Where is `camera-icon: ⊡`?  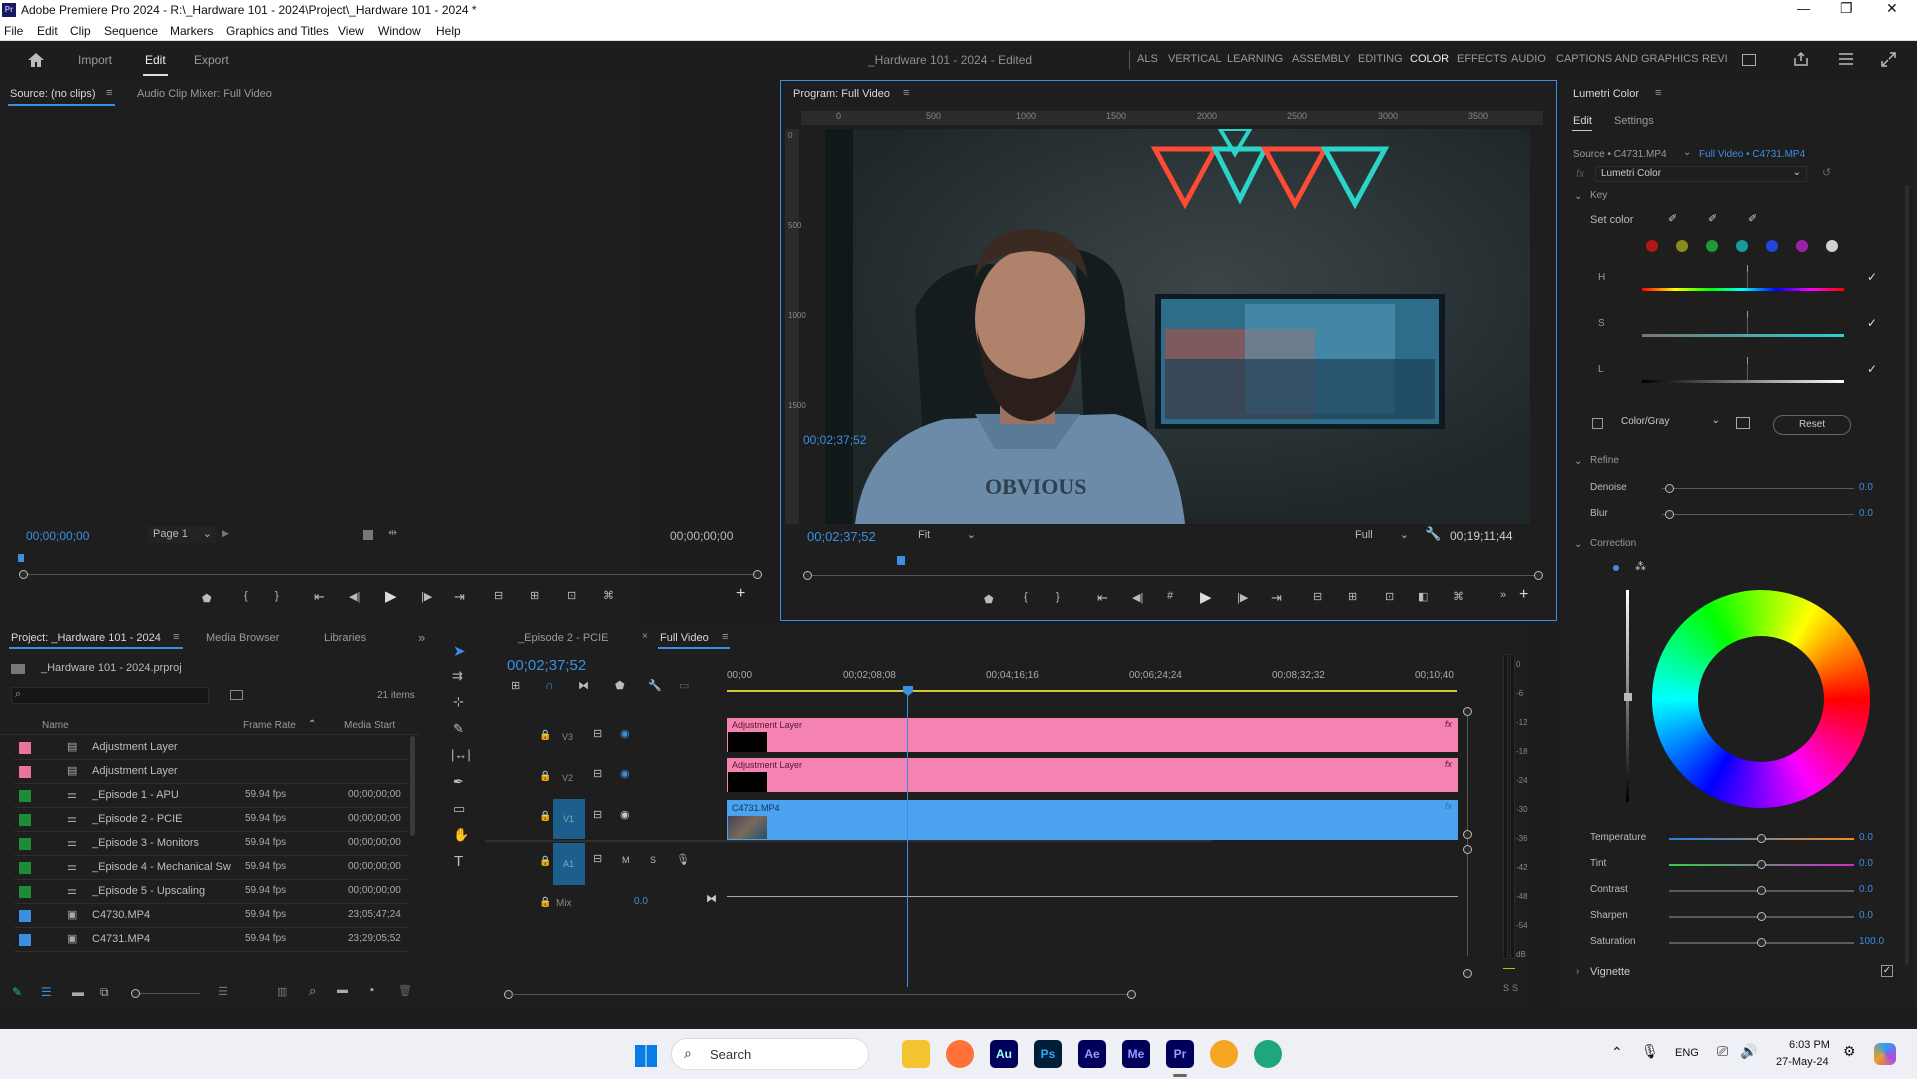 camera-icon: ⊡ is located at coordinates (571, 595).